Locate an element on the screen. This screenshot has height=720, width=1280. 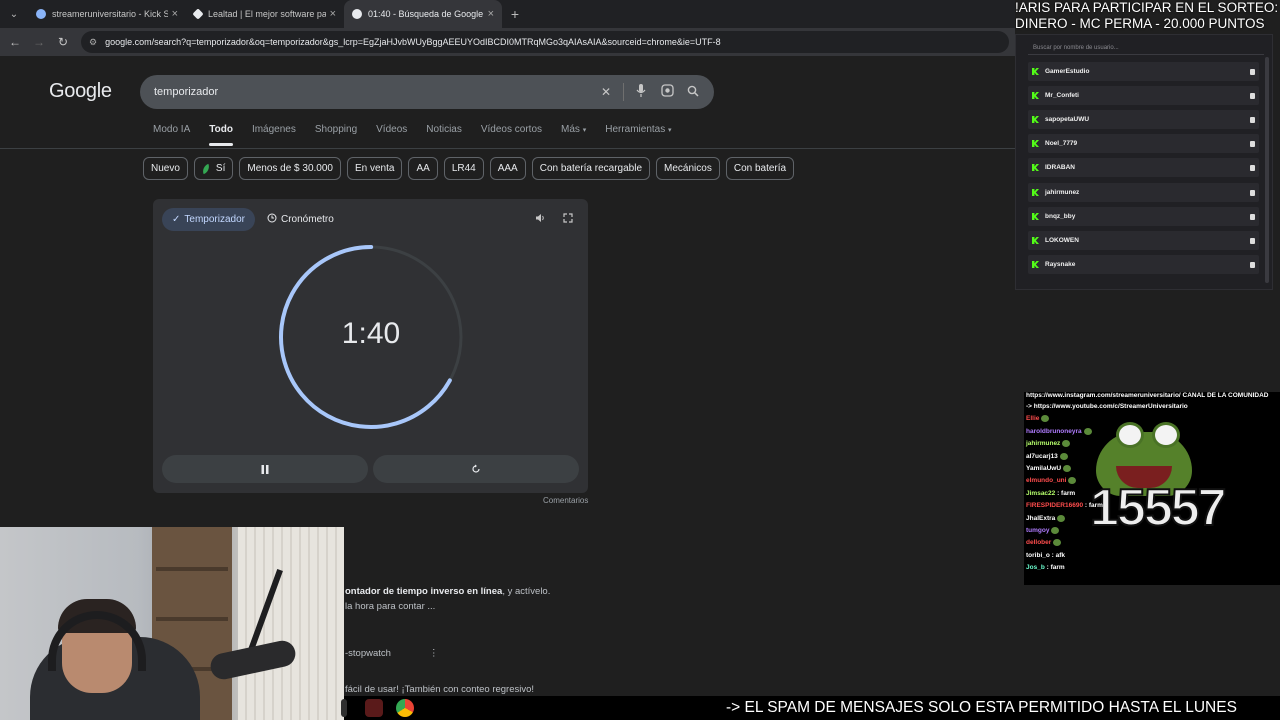
chip-si: Sí is located at coordinates (213, 168).